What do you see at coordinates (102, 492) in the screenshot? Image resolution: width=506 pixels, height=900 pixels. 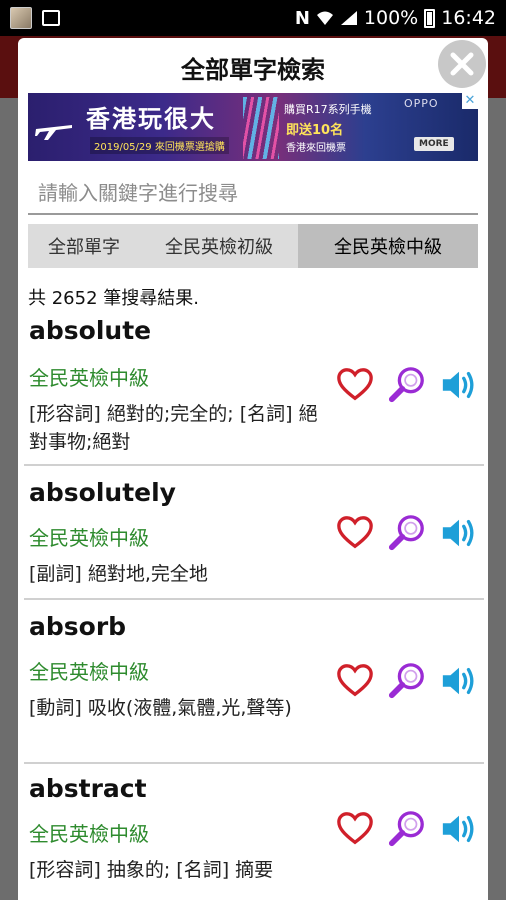 I see `word-title: absolutely` at bounding box center [102, 492].